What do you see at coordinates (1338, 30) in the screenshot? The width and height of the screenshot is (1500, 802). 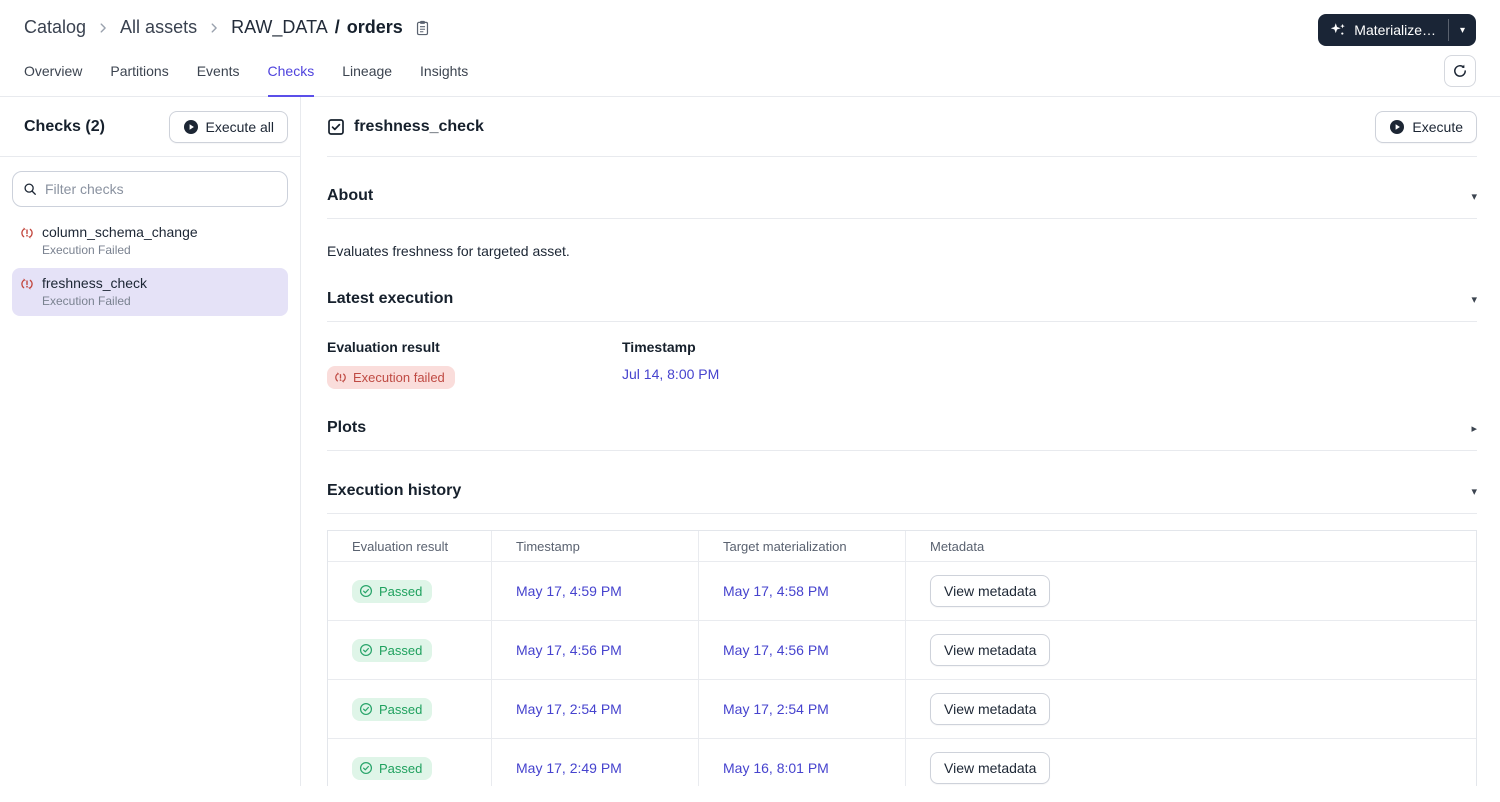 I see `sparkle-icon` at bounding box center [1338, 30].